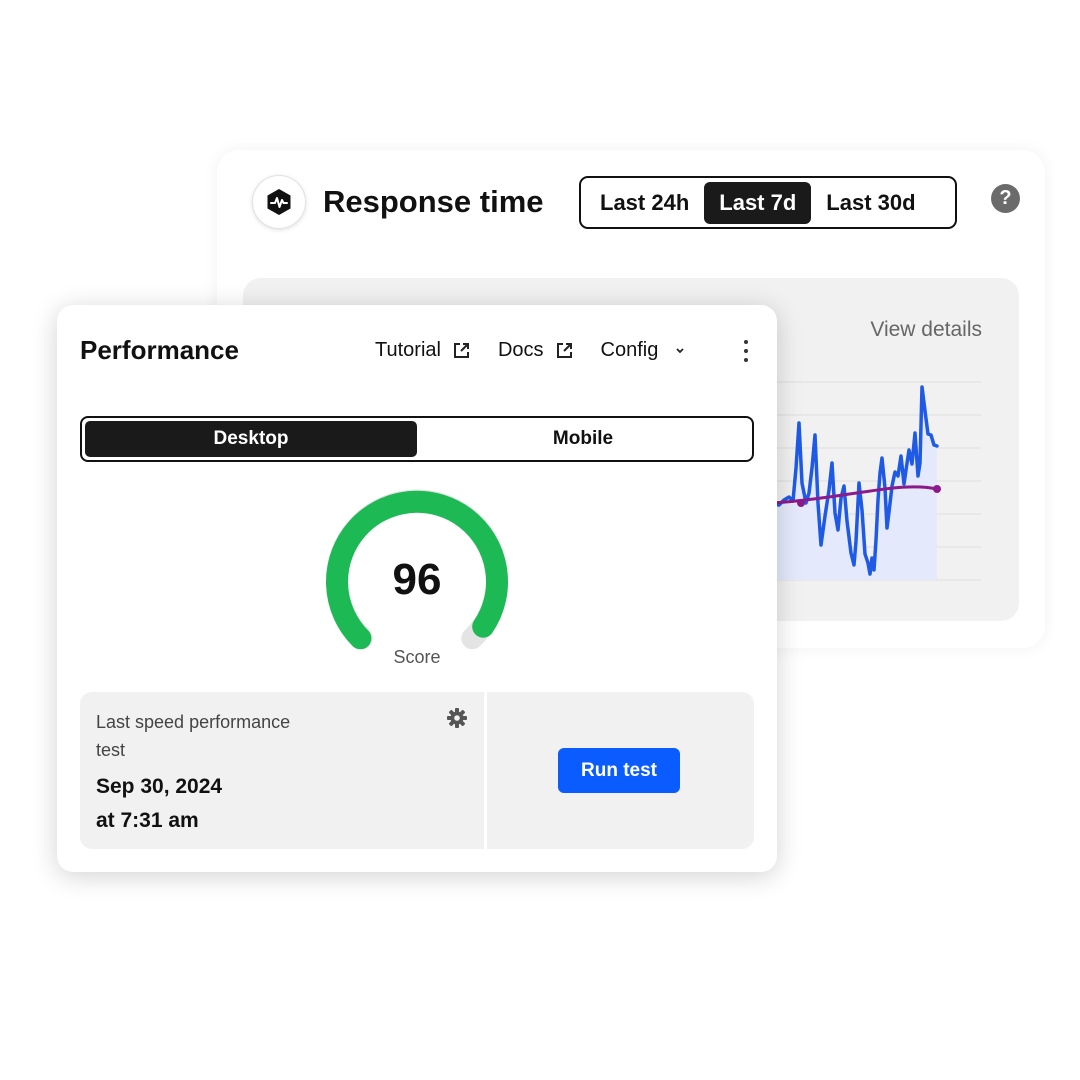 The width and height of the screenshot is (1080, 1080). I want to click on score-label: Score, so click(417, 657).